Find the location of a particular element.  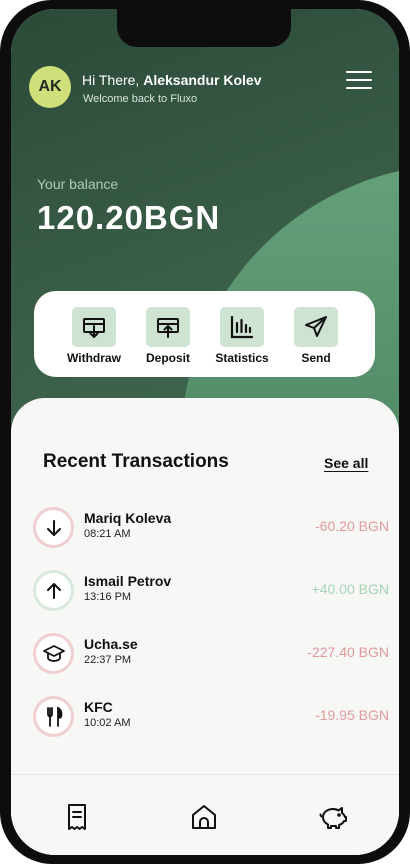

statistics-button: Statistics is located at coordinates (242, 336).